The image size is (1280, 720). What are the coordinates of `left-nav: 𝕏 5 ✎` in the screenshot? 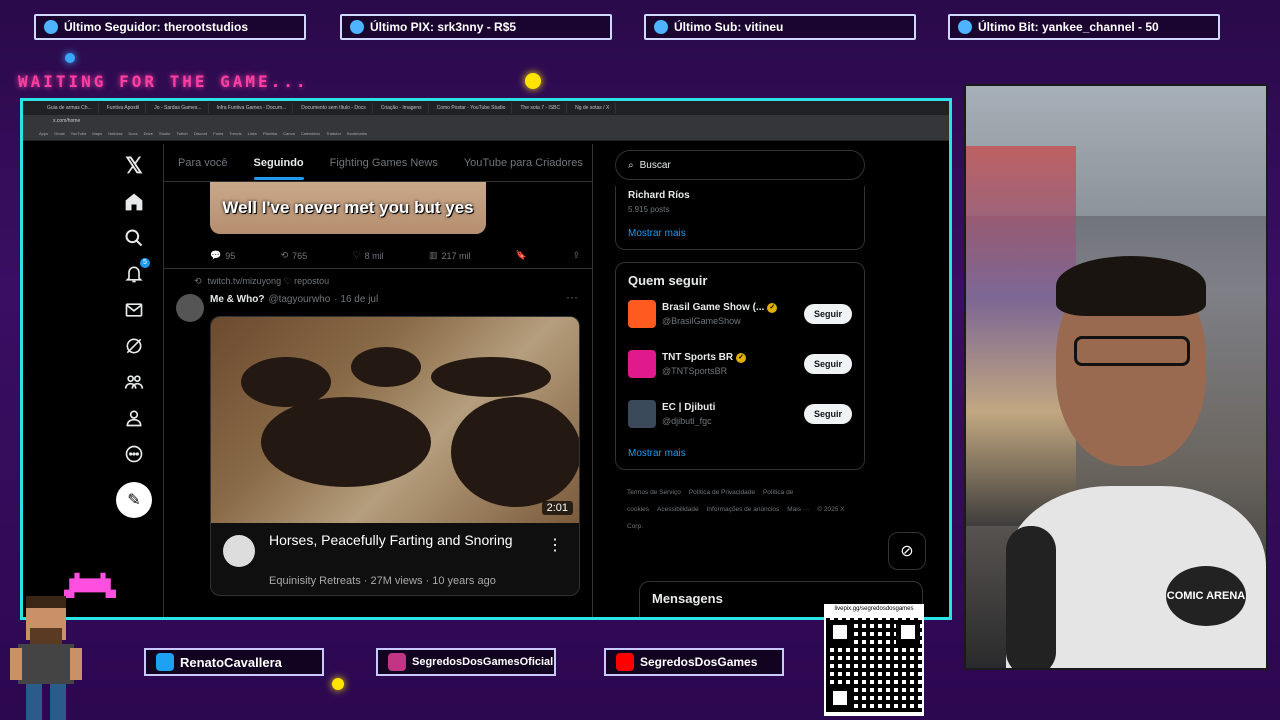 It's located at (134, 331).